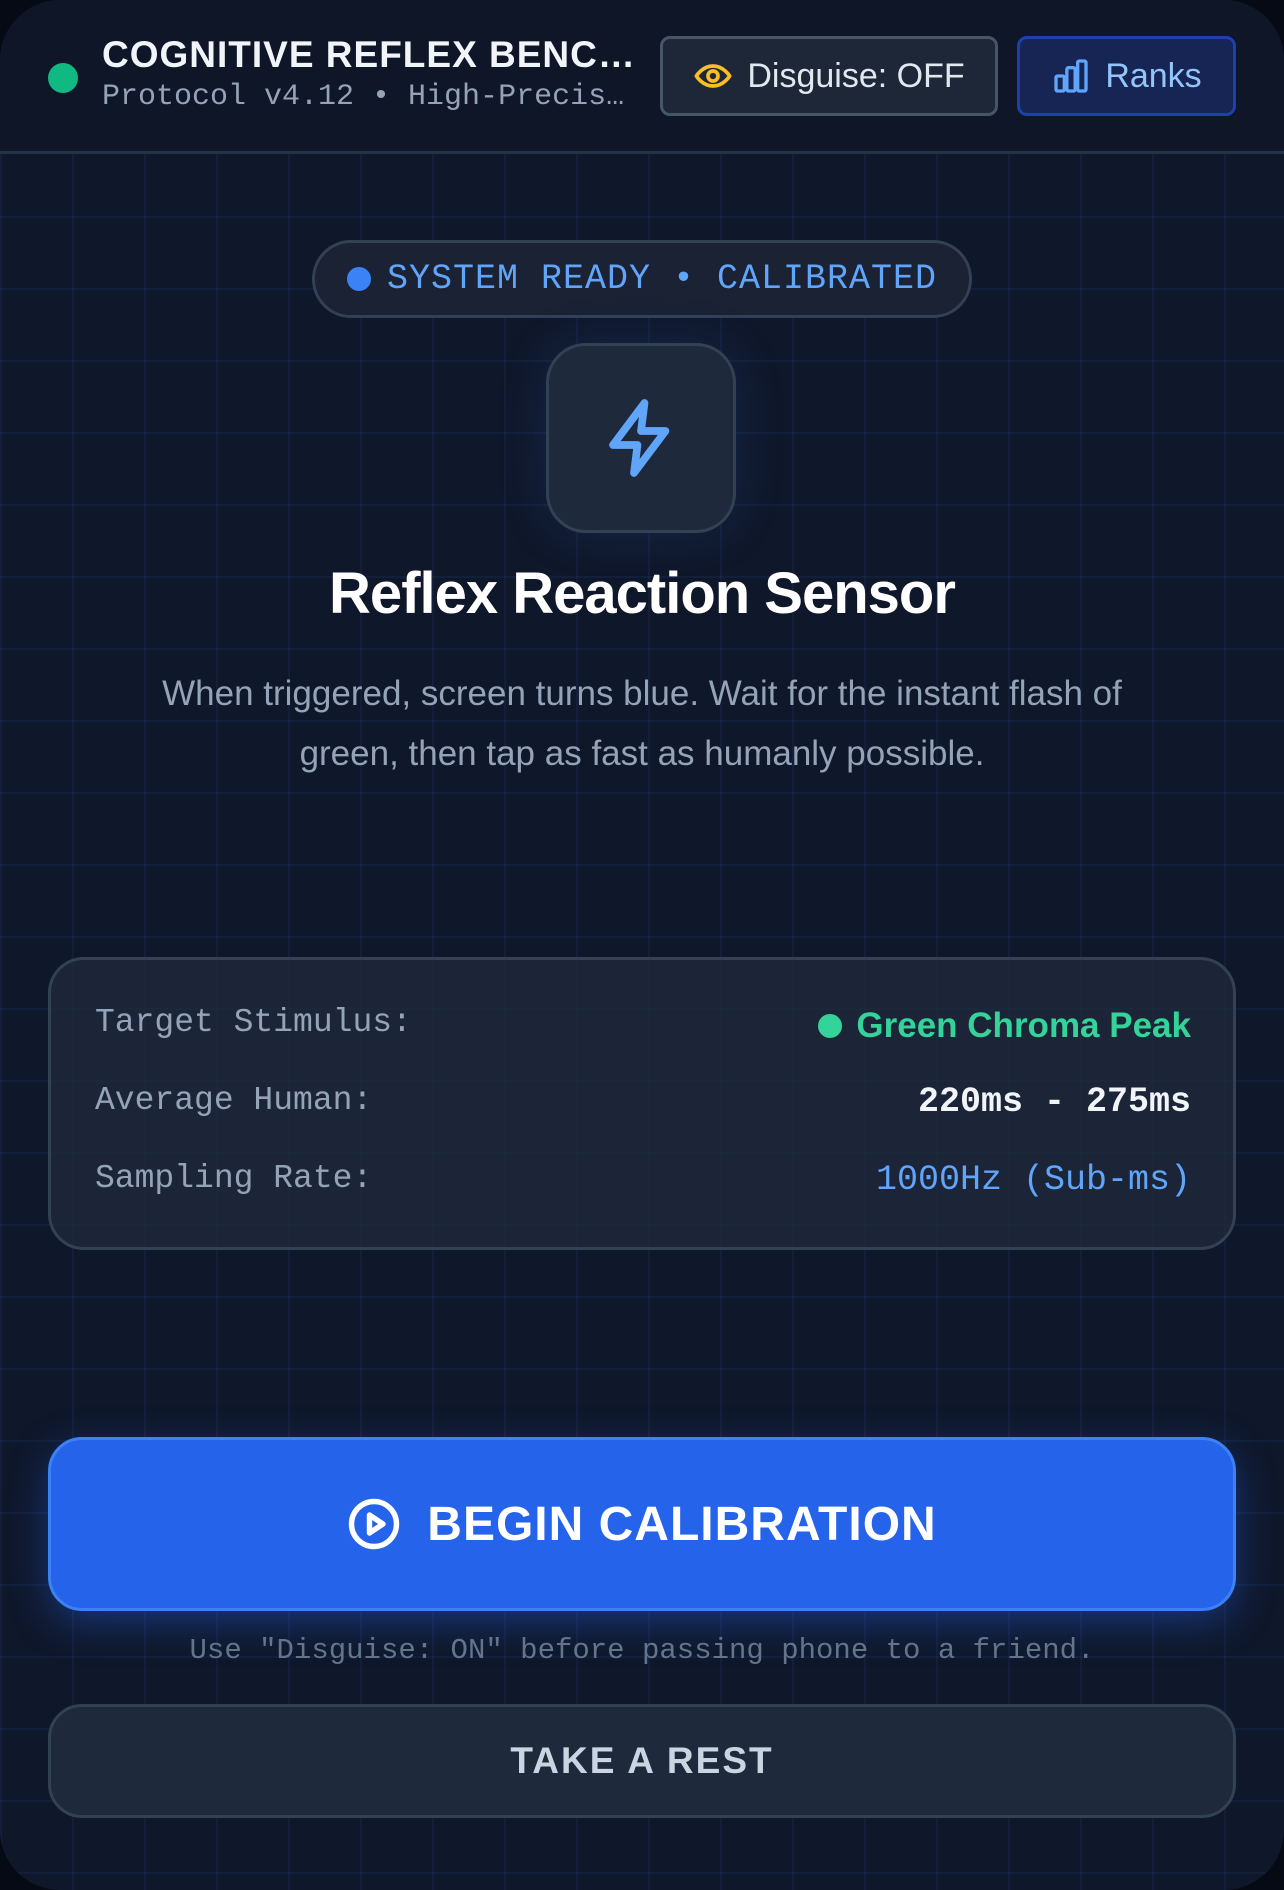 Image resolution: width=1284 pixels, height=1890 pixels. Describe the element at coordinates (1153, 75) in the screenshot. I see `ranks-label: Ranks` at that location.